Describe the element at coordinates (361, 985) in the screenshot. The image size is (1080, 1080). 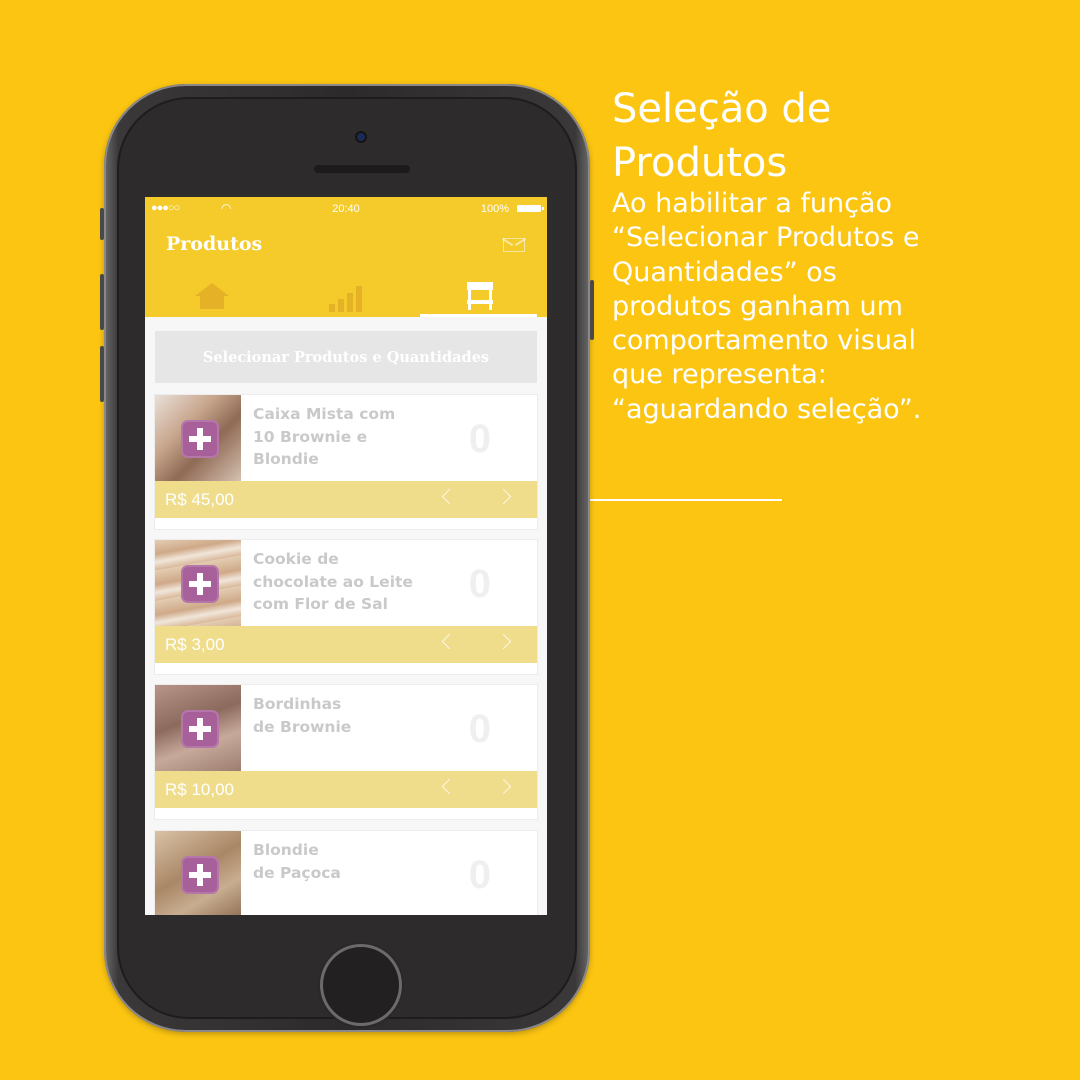
I see `home-button` at that location.